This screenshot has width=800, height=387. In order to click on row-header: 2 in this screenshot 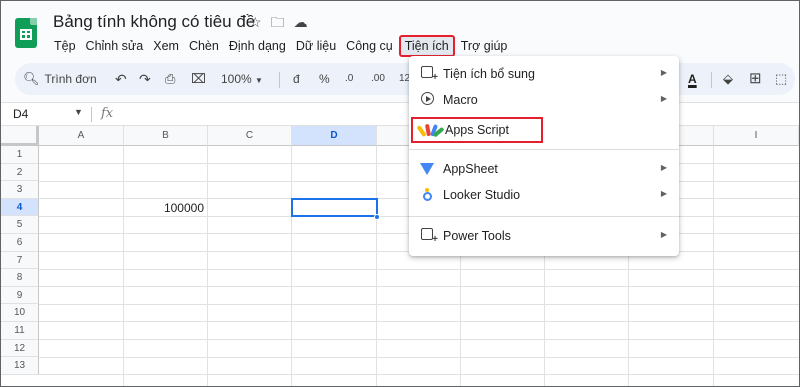, I will do `click(20, 172)`.